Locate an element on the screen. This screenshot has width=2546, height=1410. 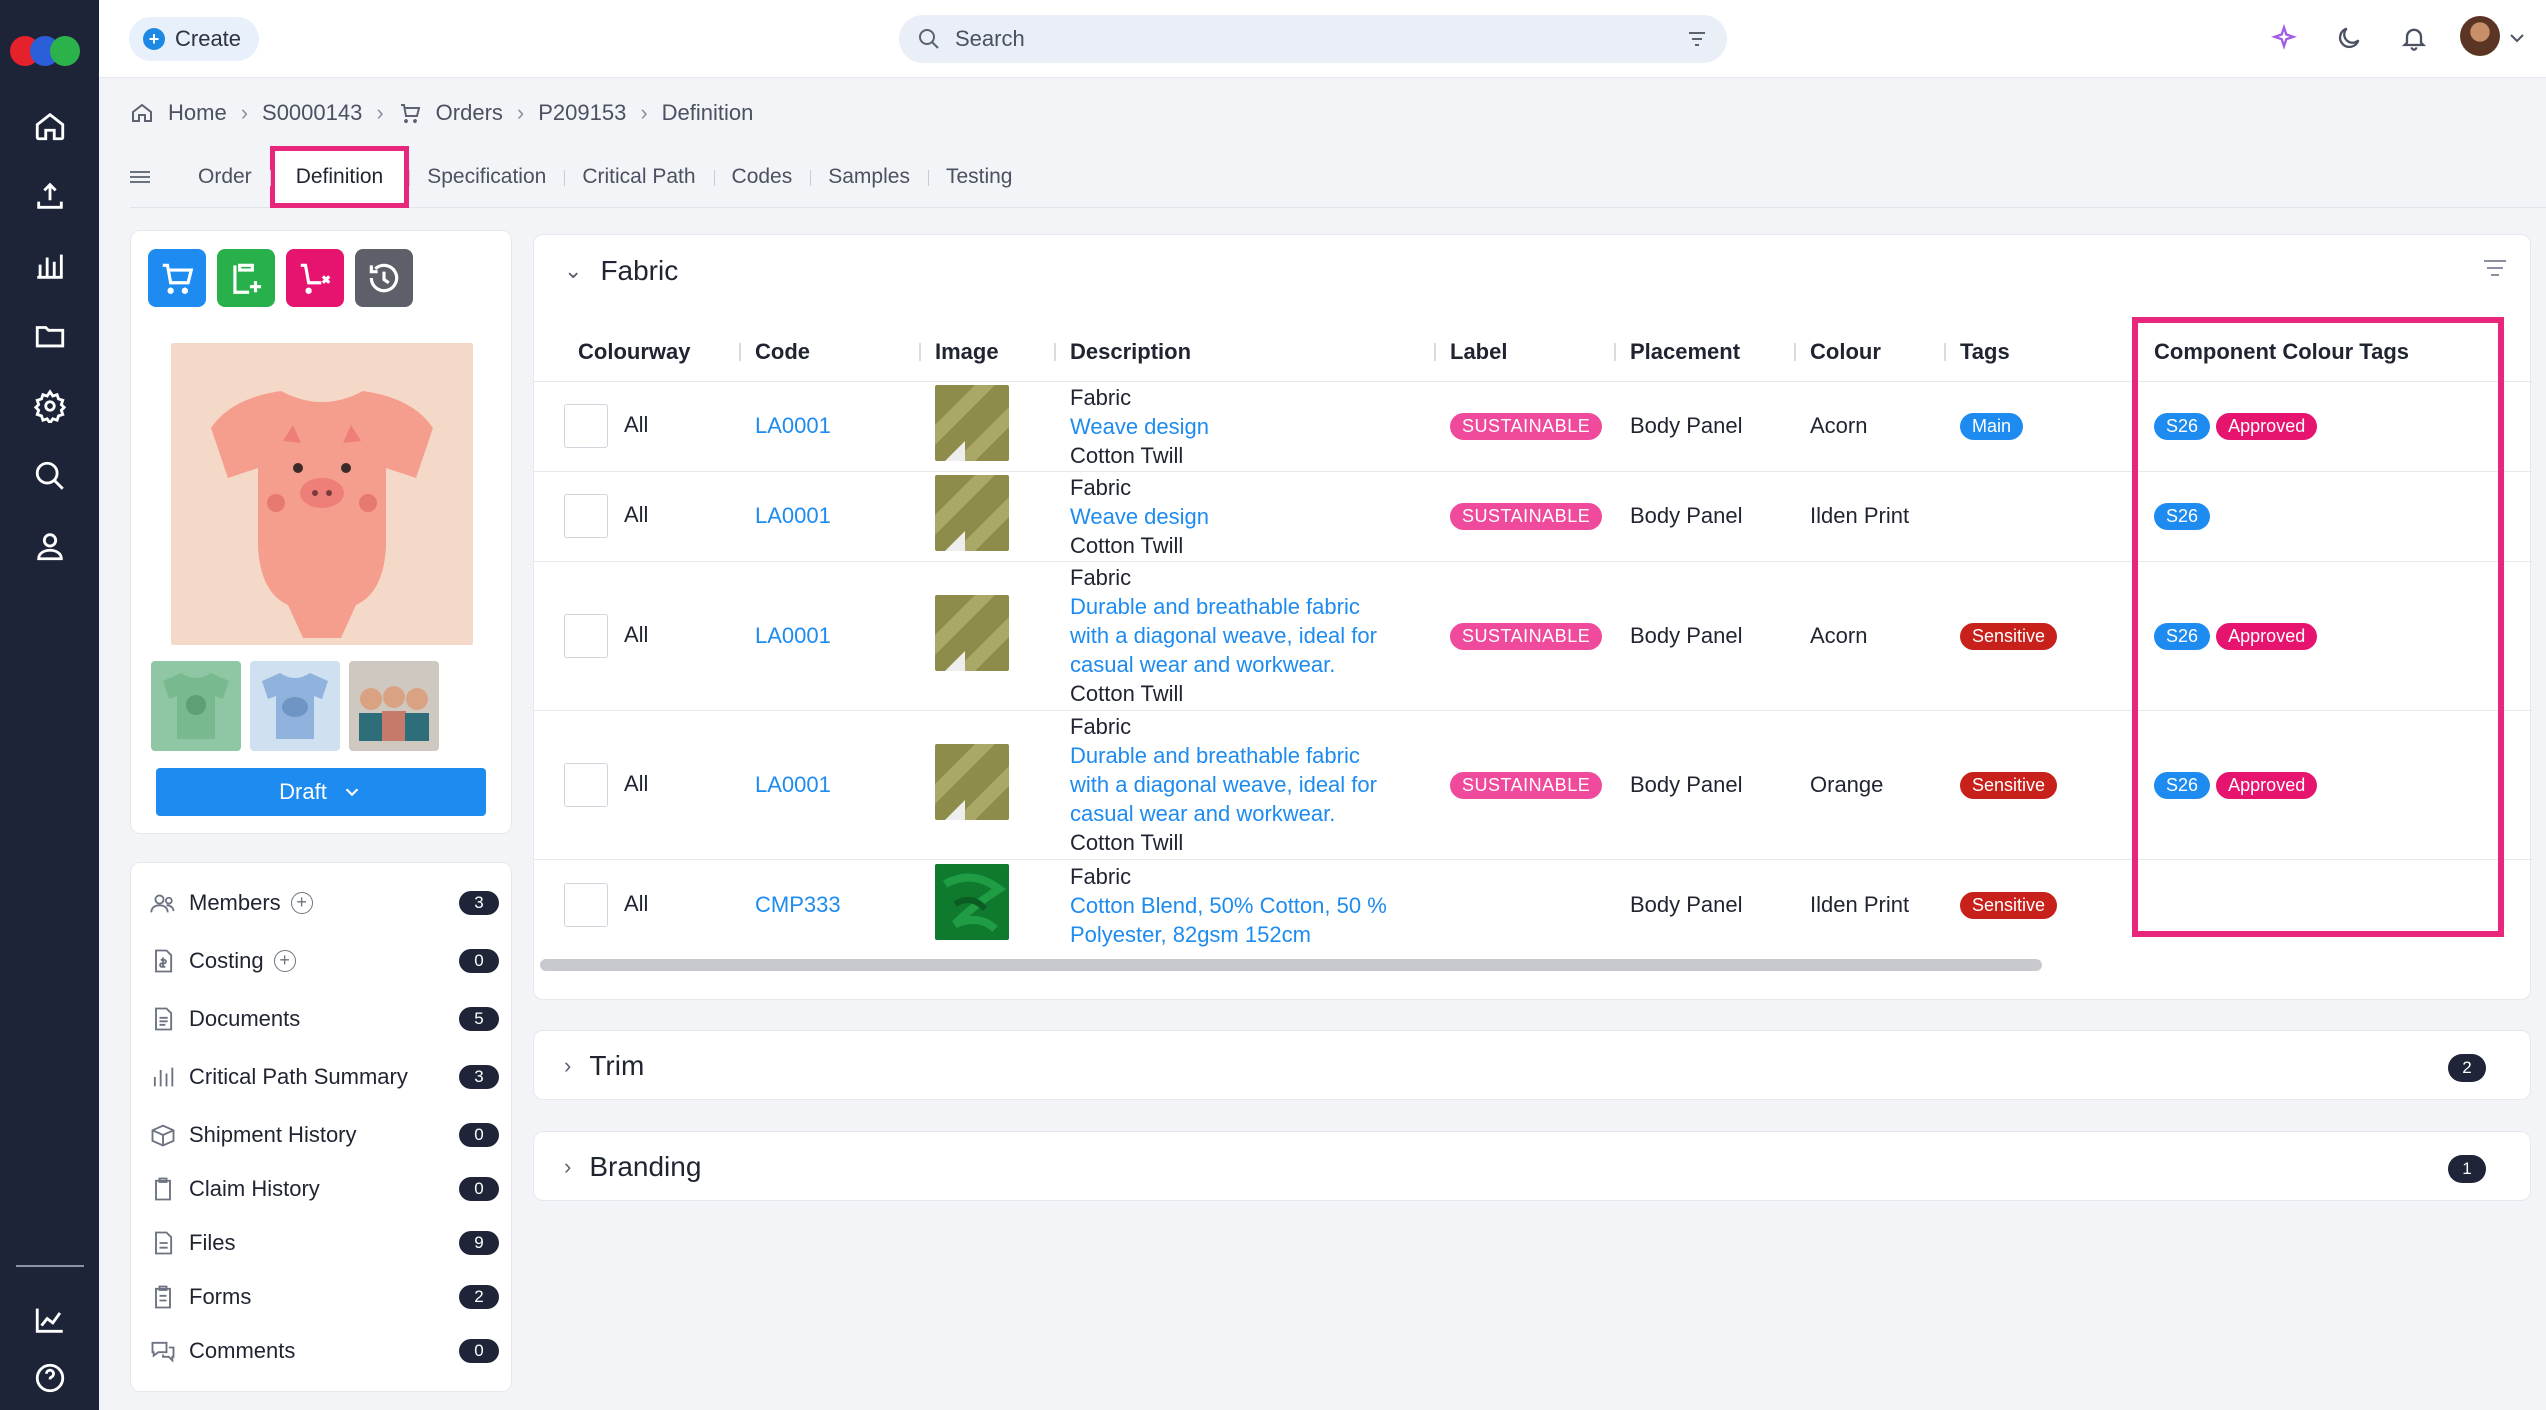
settings-icon is located at coordinates (49, 406).